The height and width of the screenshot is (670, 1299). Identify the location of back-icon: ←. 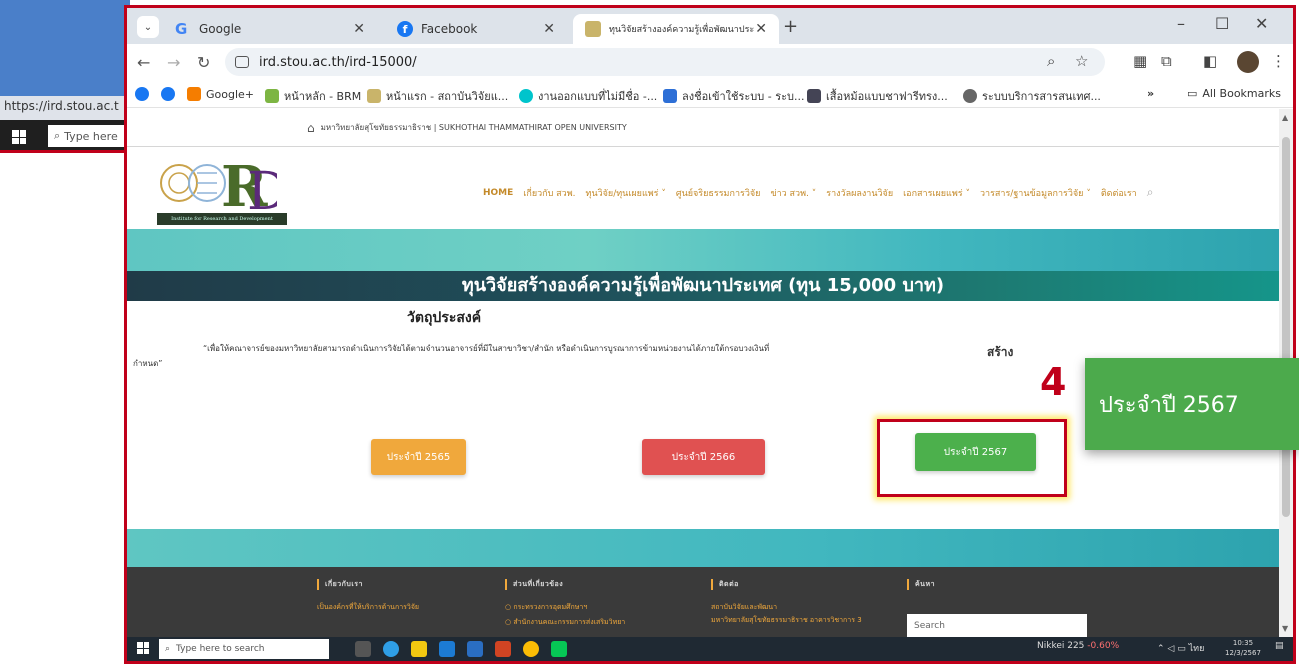
(143, 62).